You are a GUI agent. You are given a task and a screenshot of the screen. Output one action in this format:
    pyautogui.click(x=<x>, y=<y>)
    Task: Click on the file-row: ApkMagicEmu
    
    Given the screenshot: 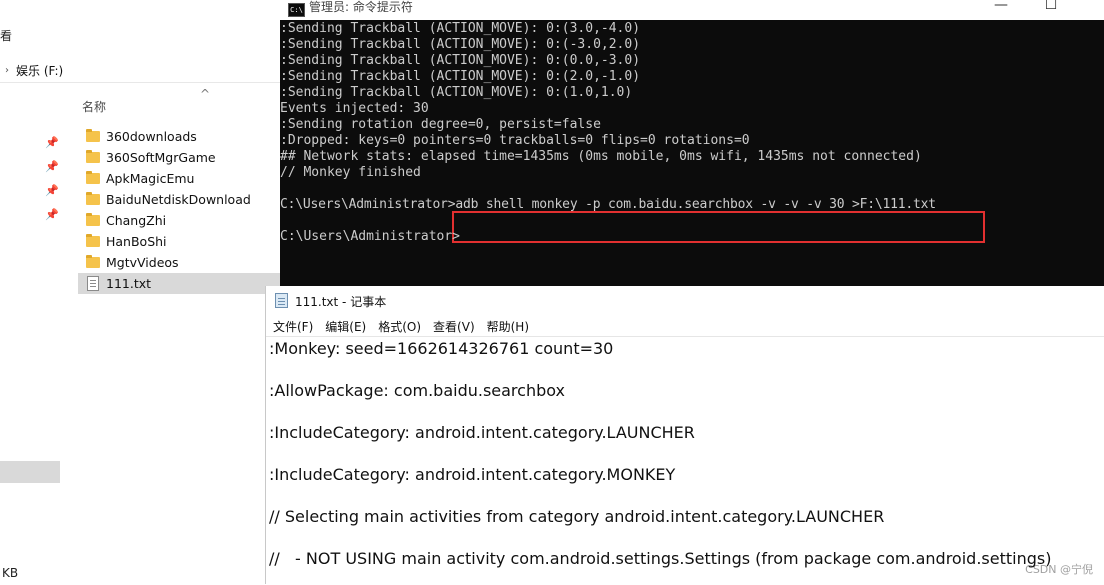 What is the action you would take?
    pyautogui.click(x=179, y=178)
    